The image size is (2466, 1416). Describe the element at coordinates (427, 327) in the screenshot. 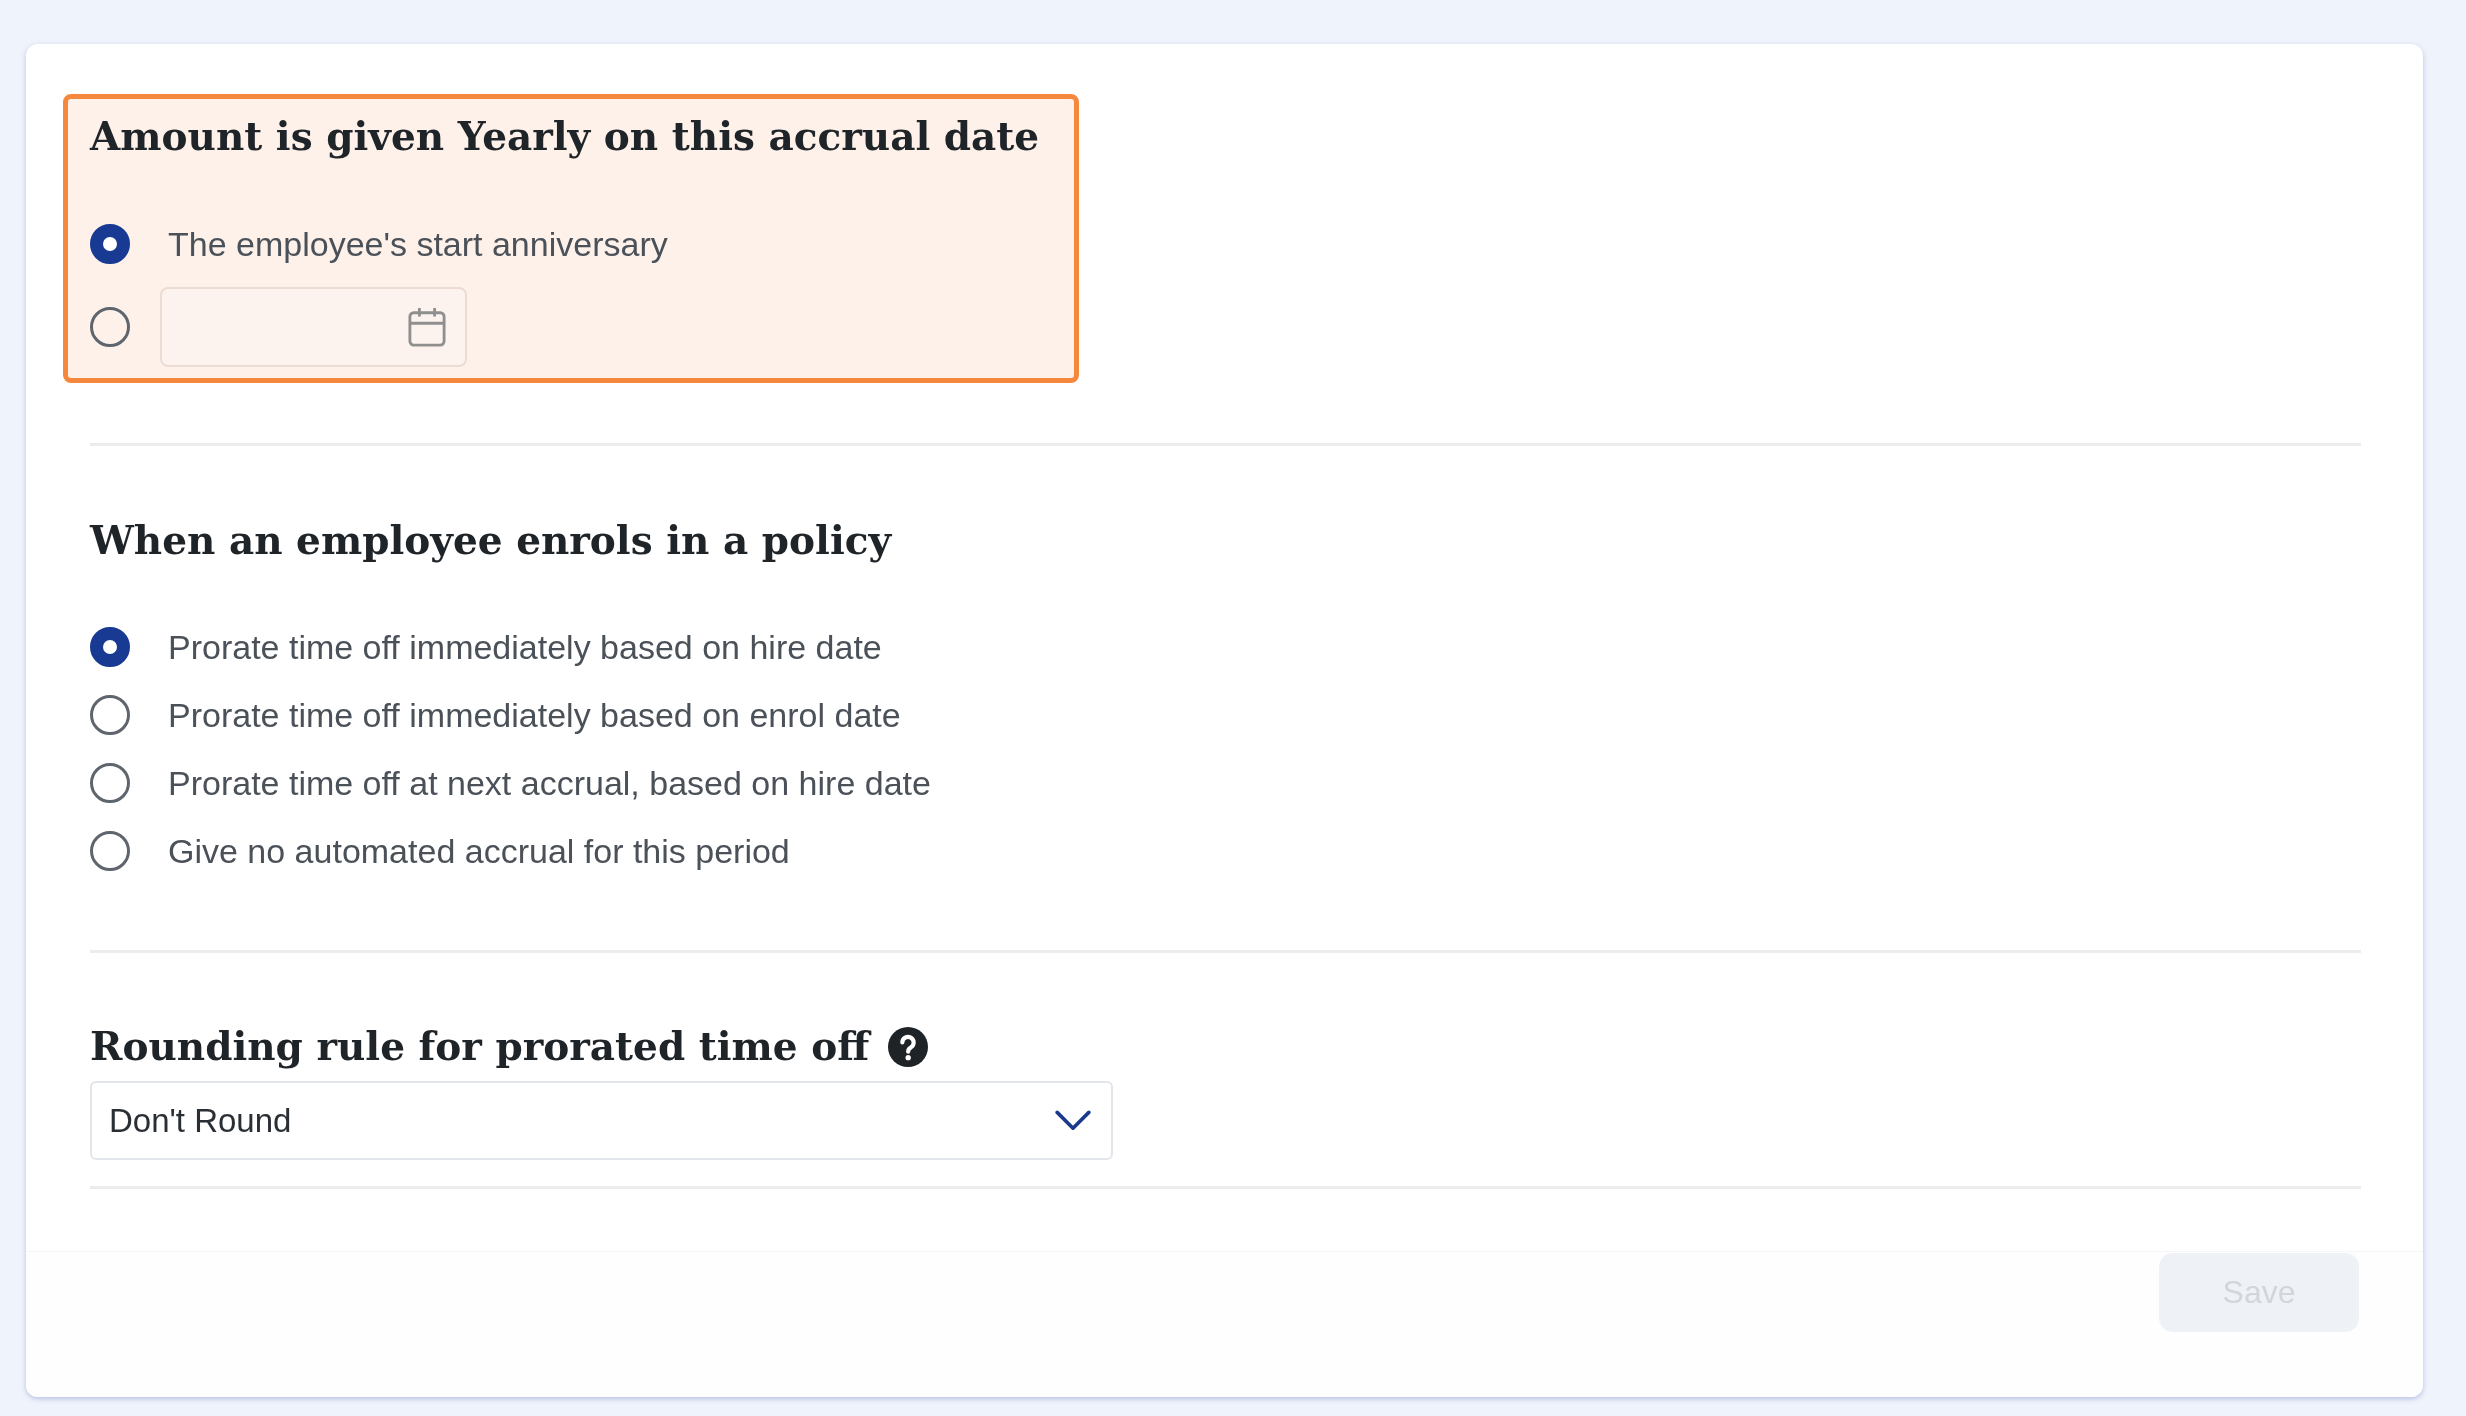

I see `calendar-icon` at that location.